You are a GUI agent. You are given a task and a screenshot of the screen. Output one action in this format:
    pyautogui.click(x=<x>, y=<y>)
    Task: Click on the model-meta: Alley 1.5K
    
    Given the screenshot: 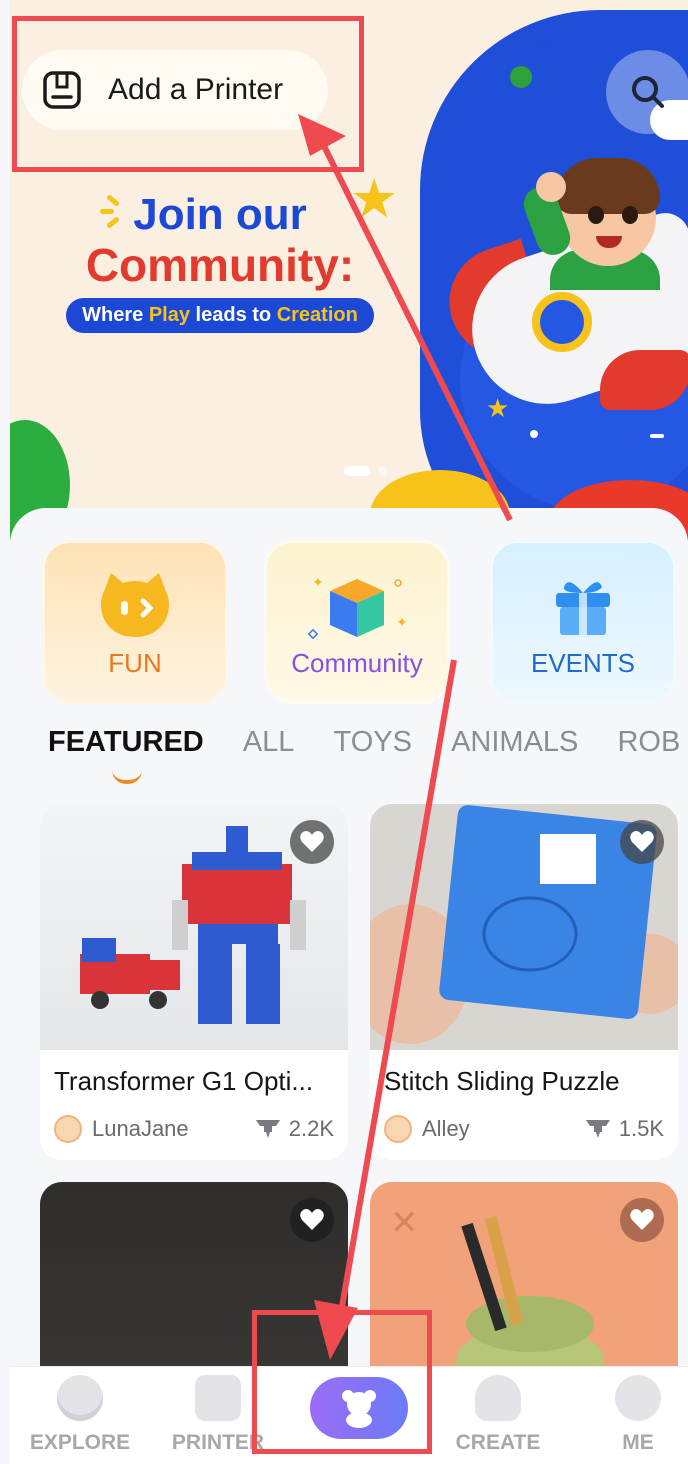 What is the action you would take?
    pyautogui.click(x=524, y=1129)
    